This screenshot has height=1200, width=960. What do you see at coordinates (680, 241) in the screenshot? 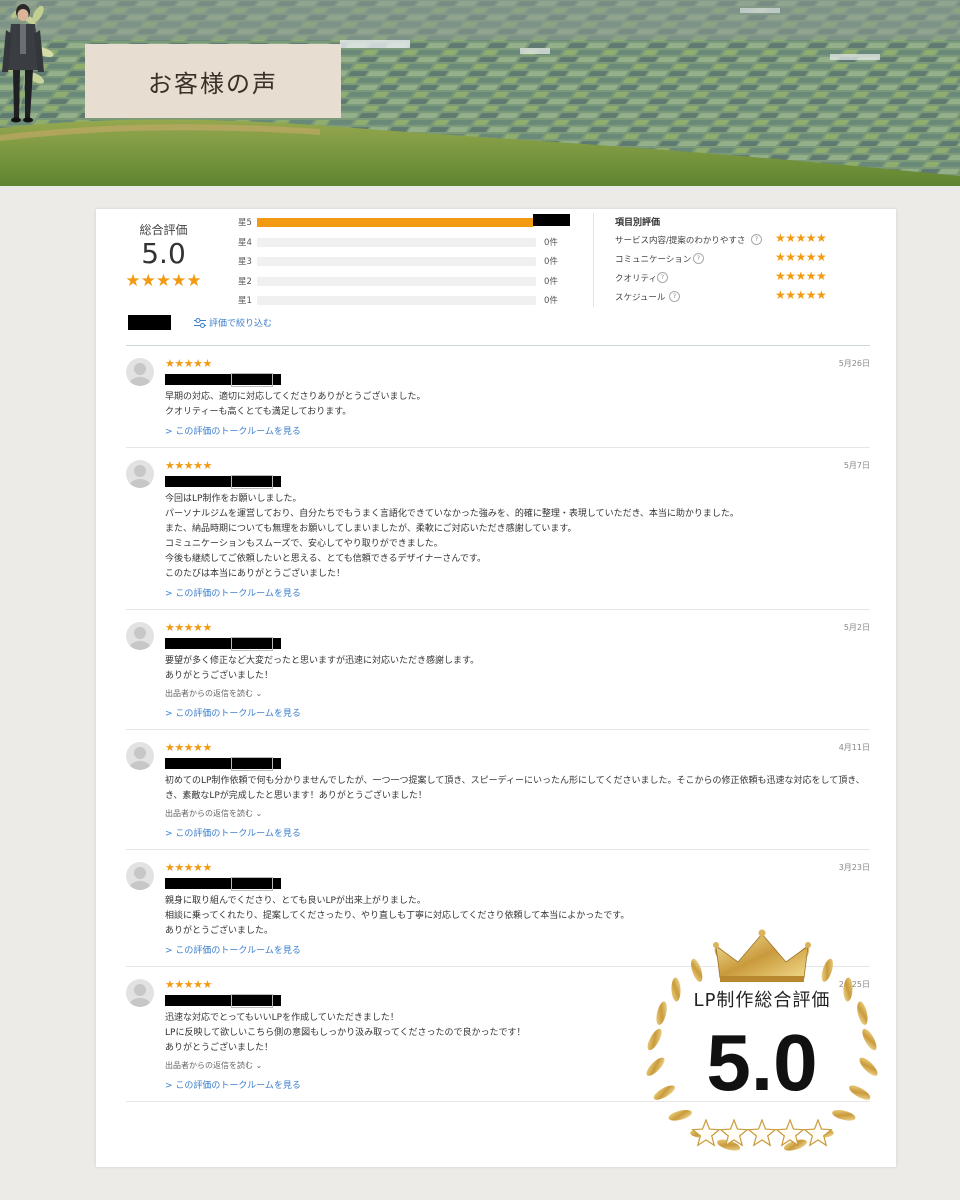
I see `criteria-label: サービス内容/提案のわかりやすさ` at bounding box center [680, 241].